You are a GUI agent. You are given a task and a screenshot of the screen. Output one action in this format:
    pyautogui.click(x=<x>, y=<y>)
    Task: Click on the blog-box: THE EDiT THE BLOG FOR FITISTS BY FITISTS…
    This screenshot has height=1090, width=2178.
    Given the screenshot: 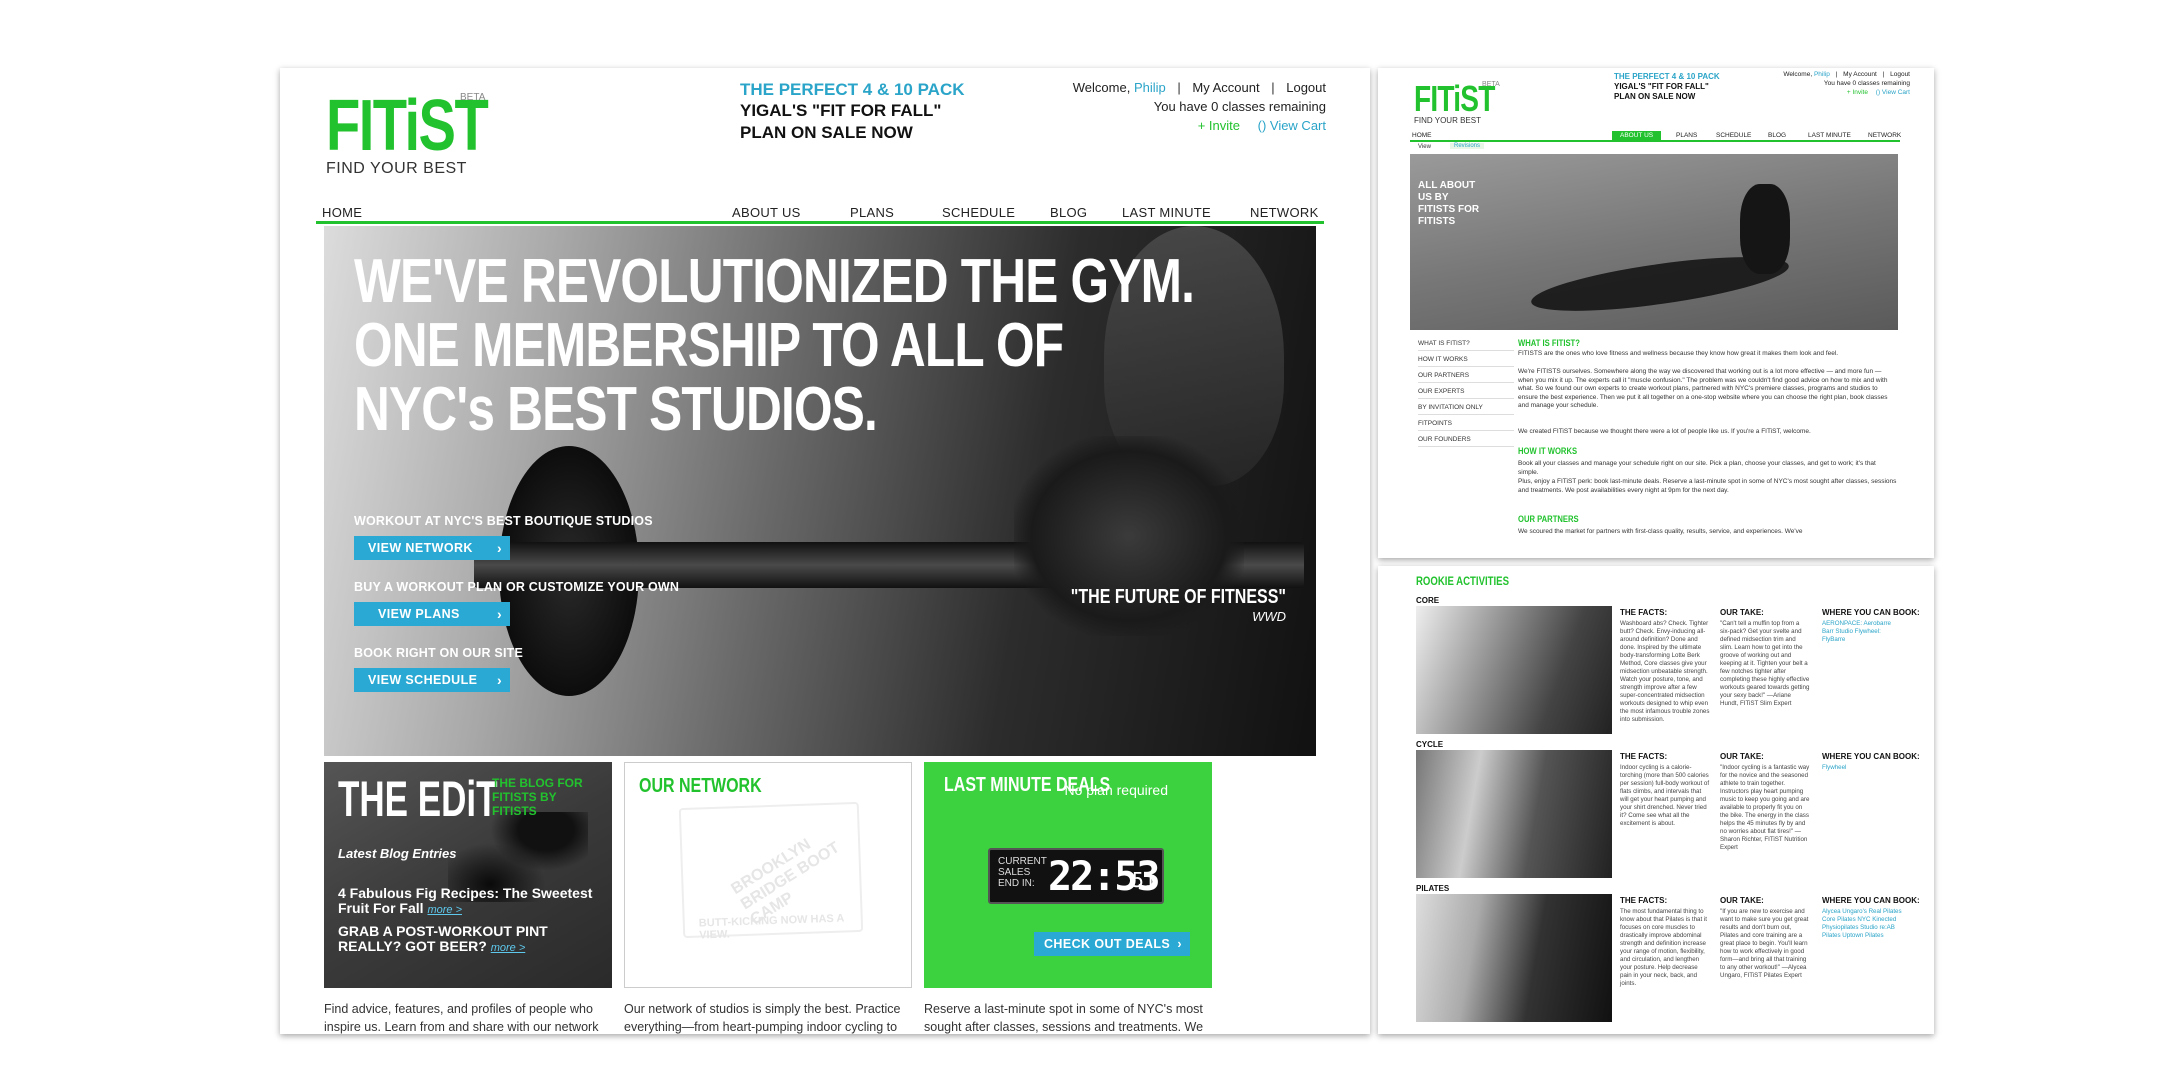 What is the action you would take?
    pyautogui.click(x=468, y=875)
    